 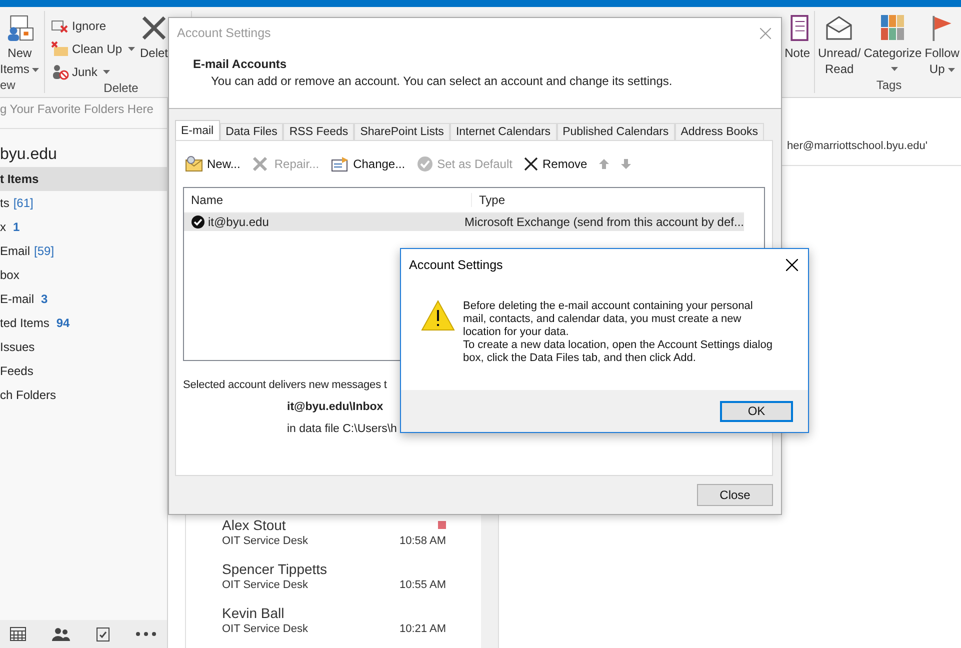 What do you see at coordinates (254, 525) in the screenshot?
I see `message-sender: Alex Stout` at bounding box center [254, 525].